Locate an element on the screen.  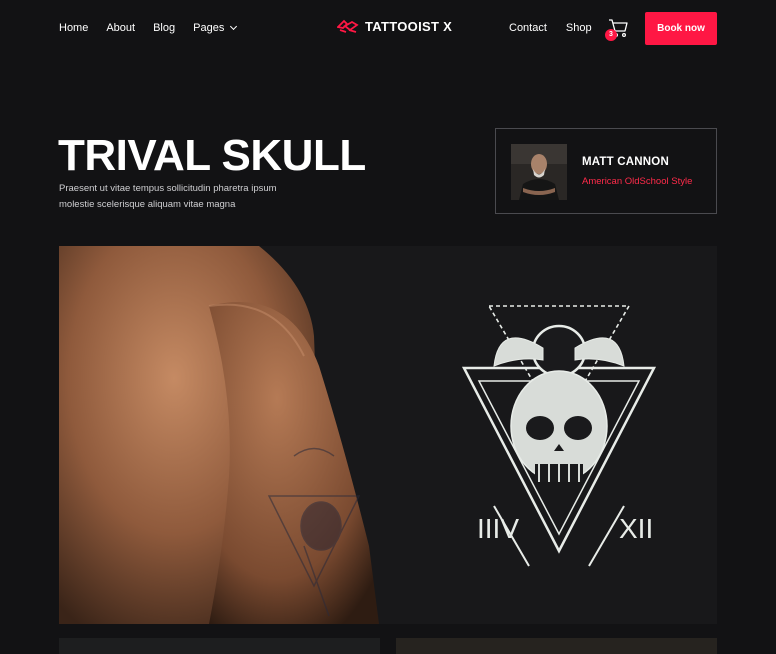
artist-name: MATT CANNON is located at coordinates (625, 162).